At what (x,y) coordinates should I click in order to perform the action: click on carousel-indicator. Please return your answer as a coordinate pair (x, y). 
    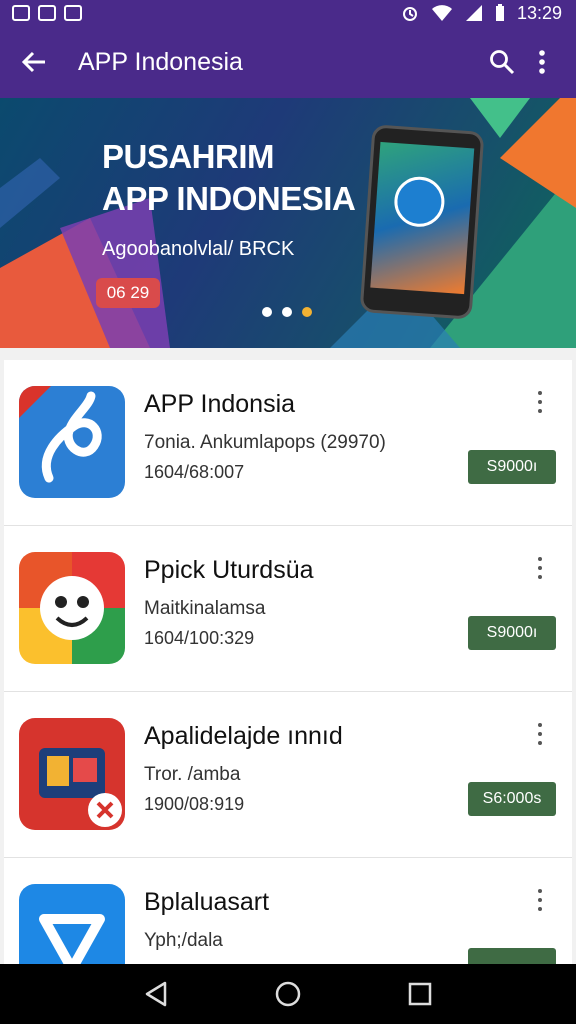
    Looking at the image, I should click on (287, 312).